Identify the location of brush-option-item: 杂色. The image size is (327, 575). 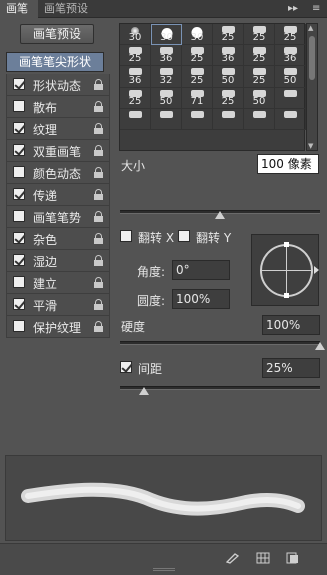
(58, 239).